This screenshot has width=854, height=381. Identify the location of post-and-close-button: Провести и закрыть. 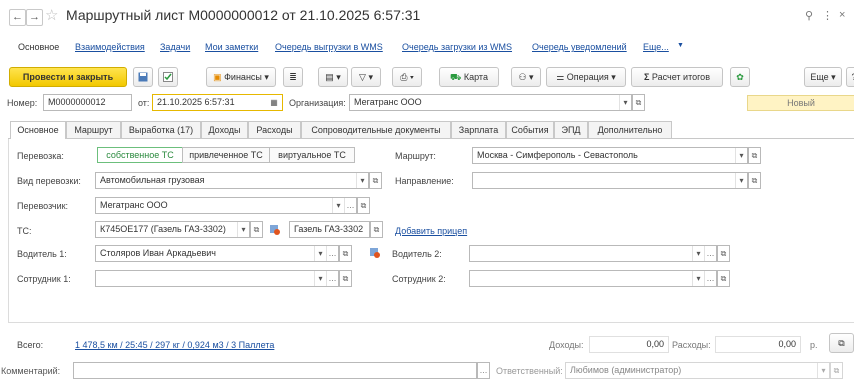
(68, 77).